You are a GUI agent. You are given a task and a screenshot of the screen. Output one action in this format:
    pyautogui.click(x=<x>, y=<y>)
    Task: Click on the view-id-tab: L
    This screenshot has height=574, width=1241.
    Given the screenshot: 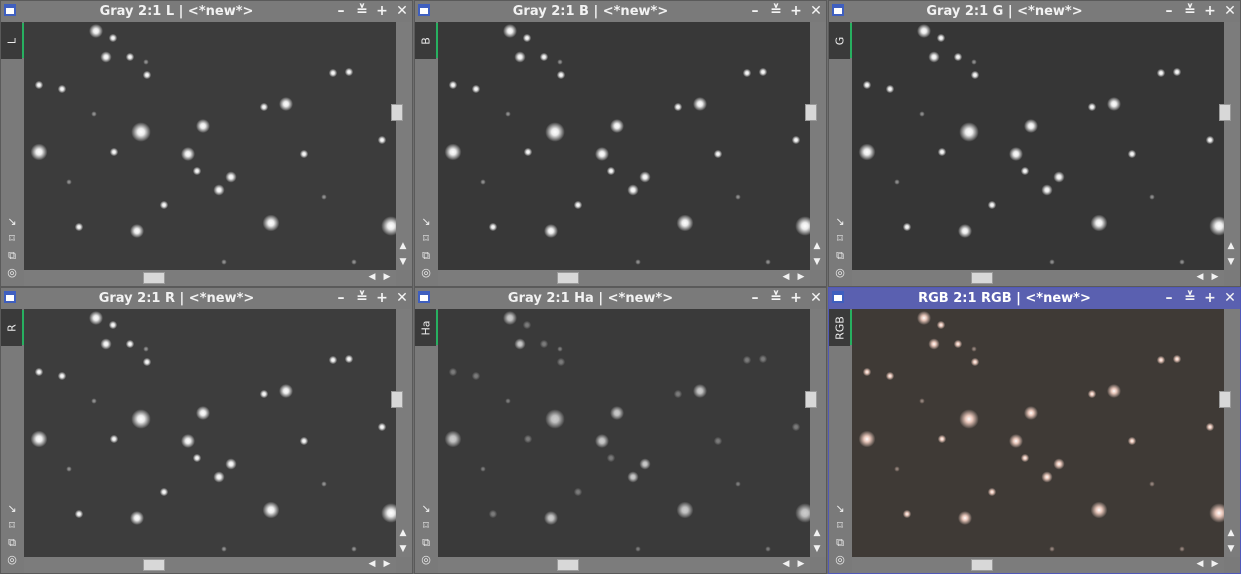 What is the action you would take?
    pyautogui.click(x=11, y=40)
    